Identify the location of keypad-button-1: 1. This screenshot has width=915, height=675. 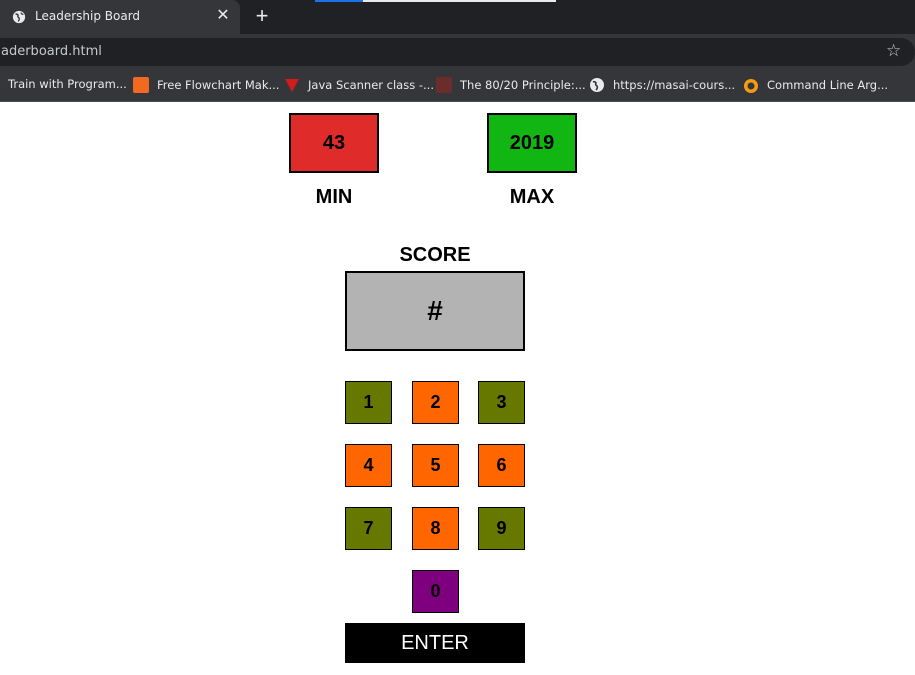
(368, 402).